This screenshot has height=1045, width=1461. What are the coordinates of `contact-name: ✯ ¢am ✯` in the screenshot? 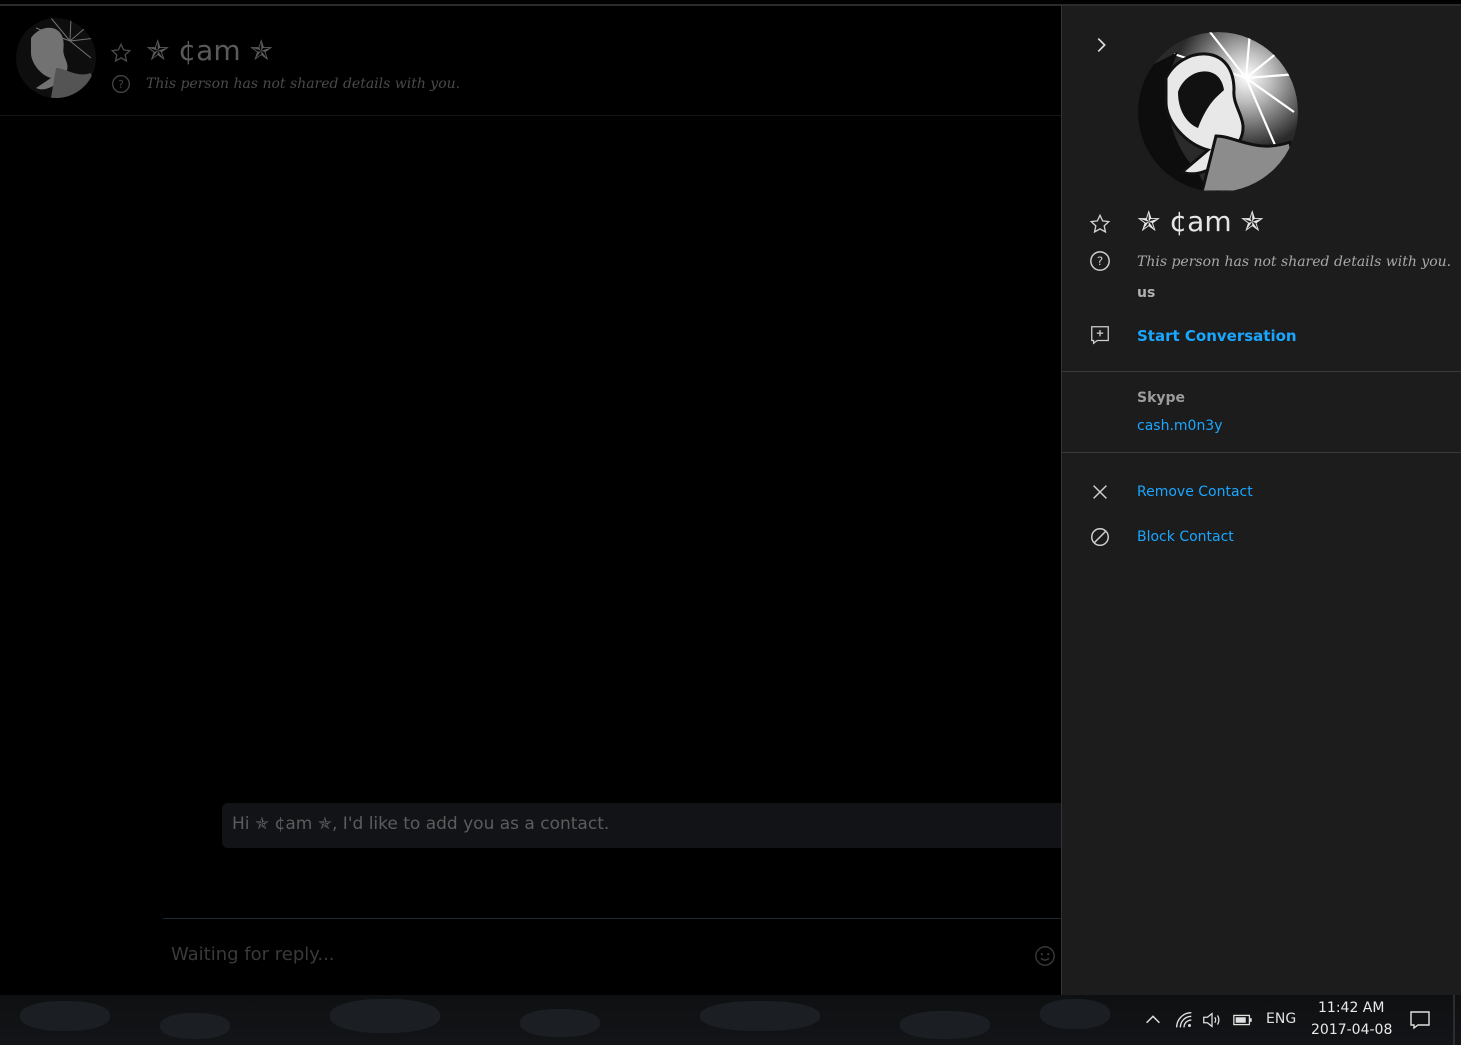 It's located at (1200, 221).